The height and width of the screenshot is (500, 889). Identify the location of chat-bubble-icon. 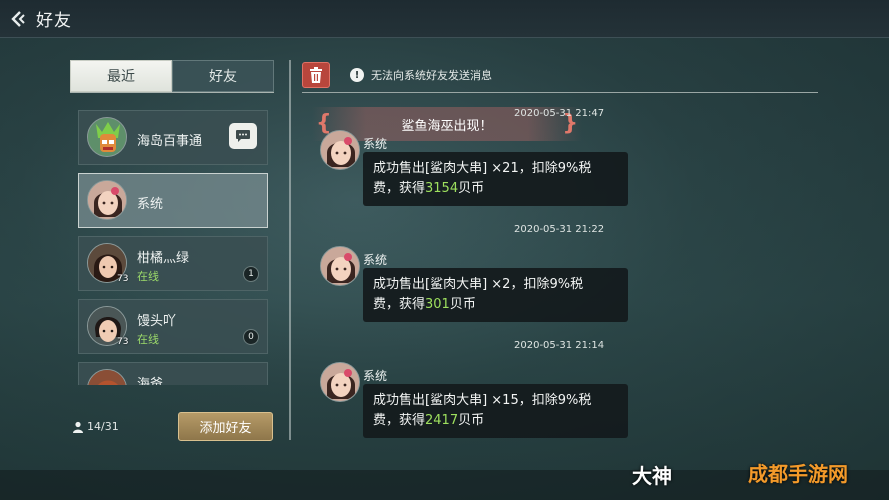
(243, 136).